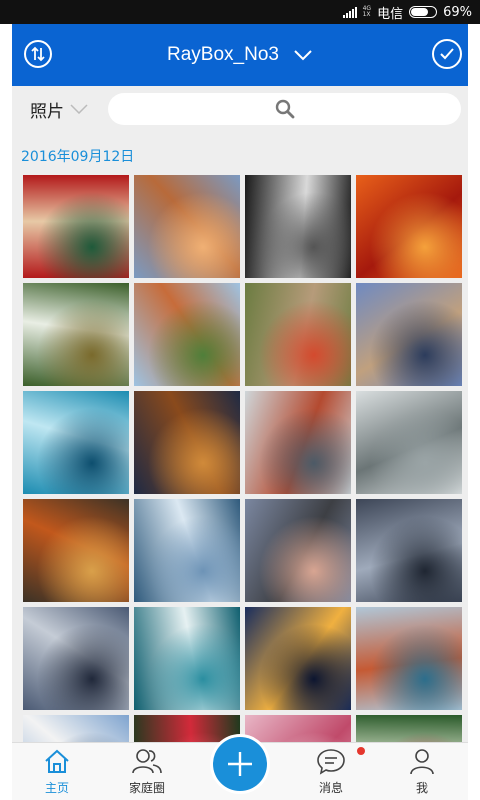 This screenshot has height=800, width=480. I want to click on nav-me: 我, so click(422, 771).